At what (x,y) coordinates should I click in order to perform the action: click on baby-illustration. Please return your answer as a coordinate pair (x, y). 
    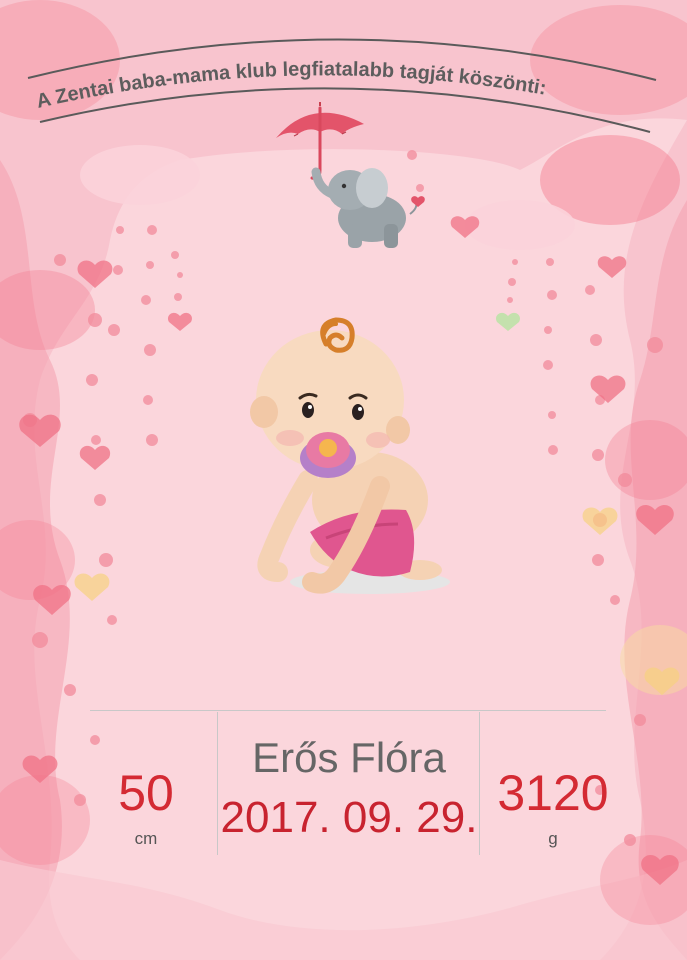
    Looking at the image, I should click on (350, 455).